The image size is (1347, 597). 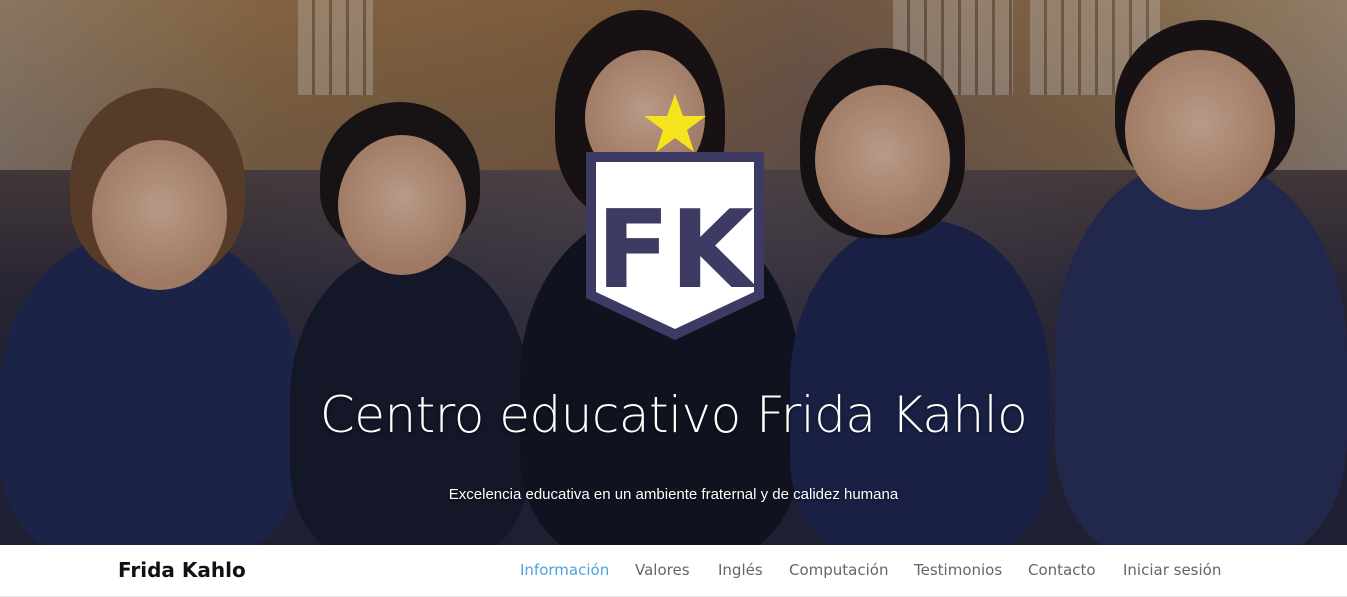 I want to click on nav-link-testimonios: Testimonios, so click(x=958, y=570).